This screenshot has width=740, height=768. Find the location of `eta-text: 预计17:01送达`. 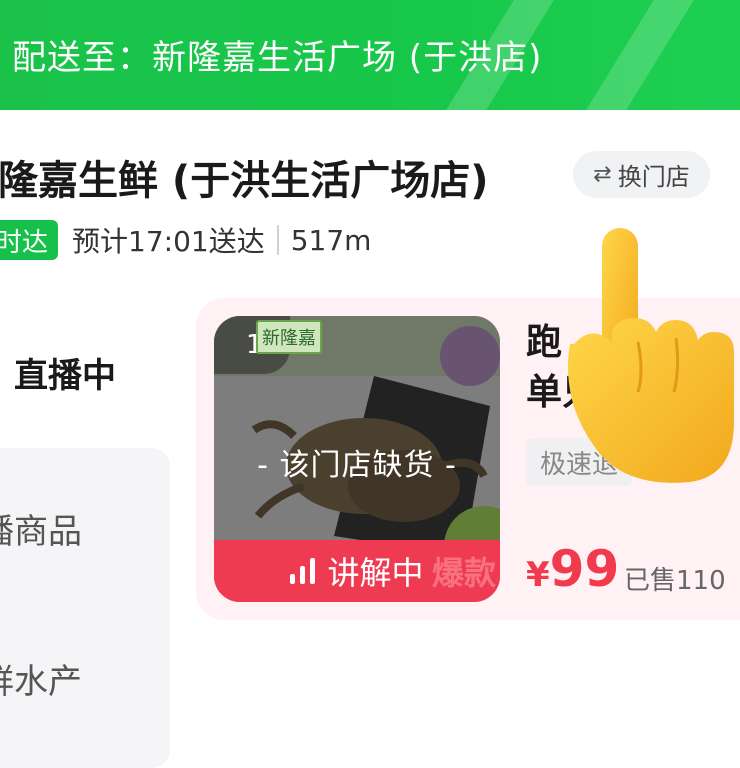

eta-text: 预计17:01送达 is located at coordinates (168, 241).